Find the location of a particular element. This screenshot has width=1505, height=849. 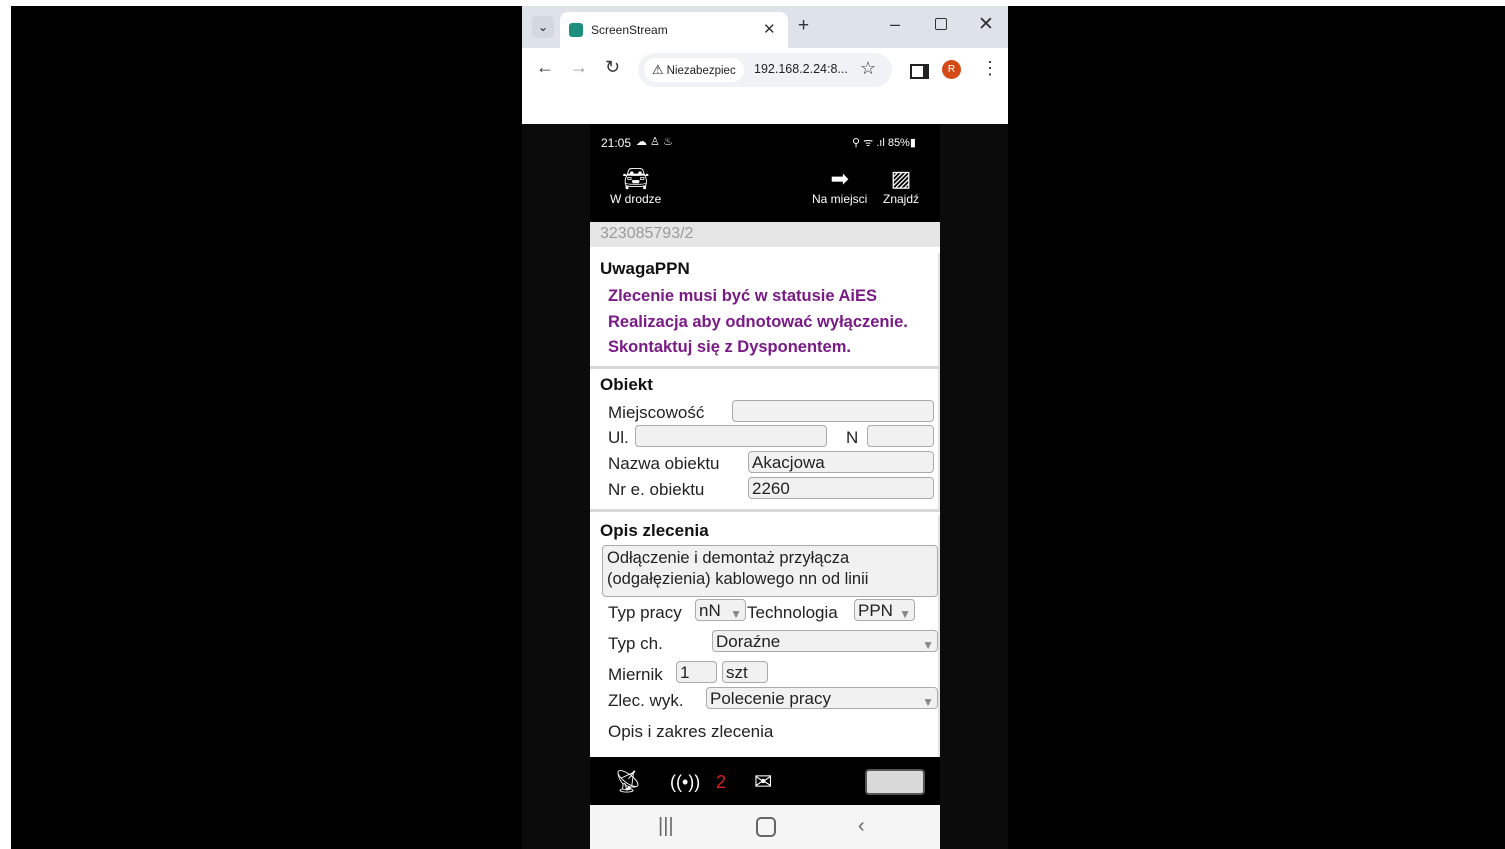

city-label: Miejscowość is located at coordinates (656, 412).